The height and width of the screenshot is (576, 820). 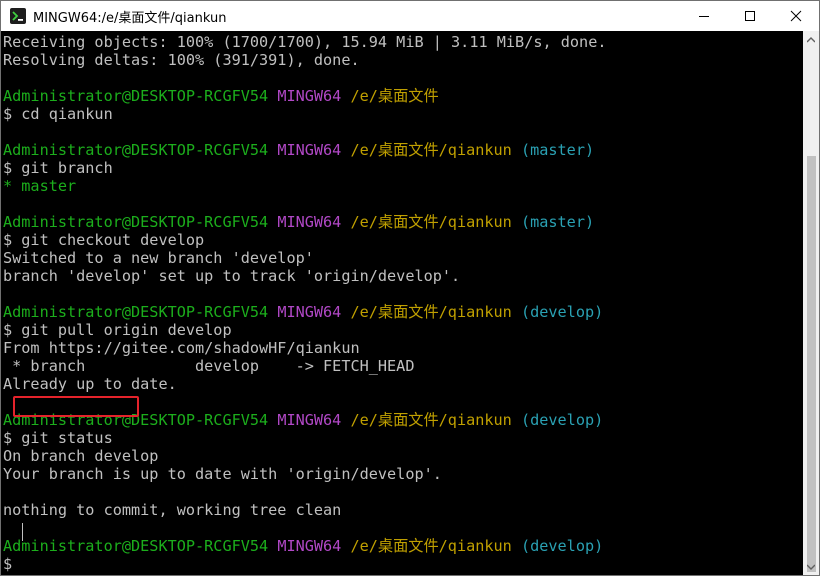 I want to click on window-title: MINGW64:/e/桌面文件/qiankun, so click(x=130, y=18).